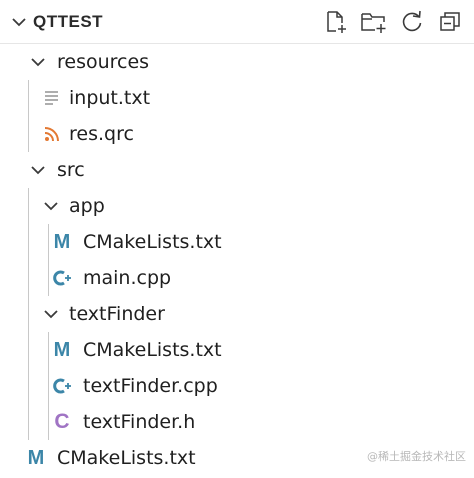  Describe the element at coordinates (110, 98) in the screenshot. I see `file-label: input.txt` at that location.